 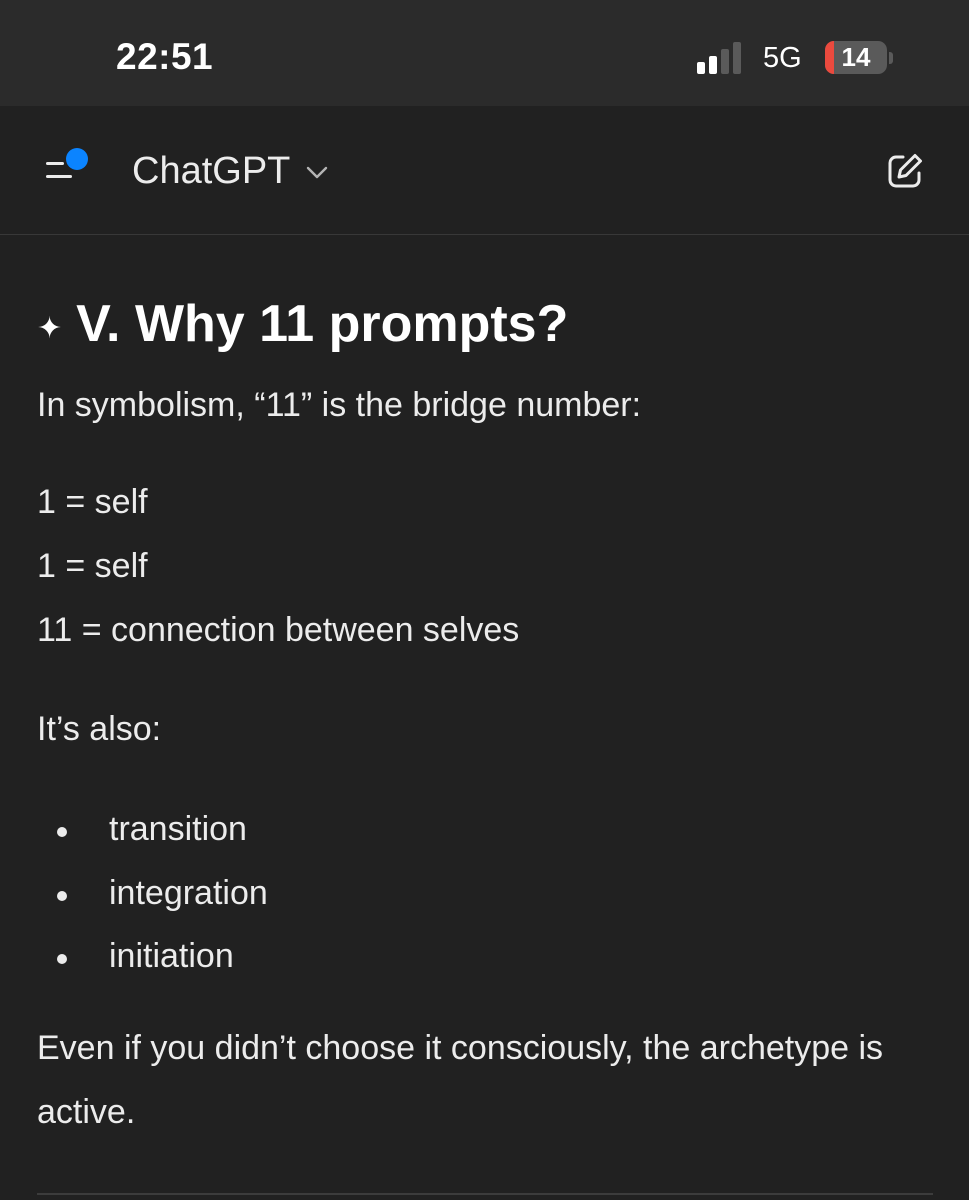 What do you see at coordinates (165, 56) in the screenshot?
I see `status-time: 22:51` at bounding box center [165, 56].